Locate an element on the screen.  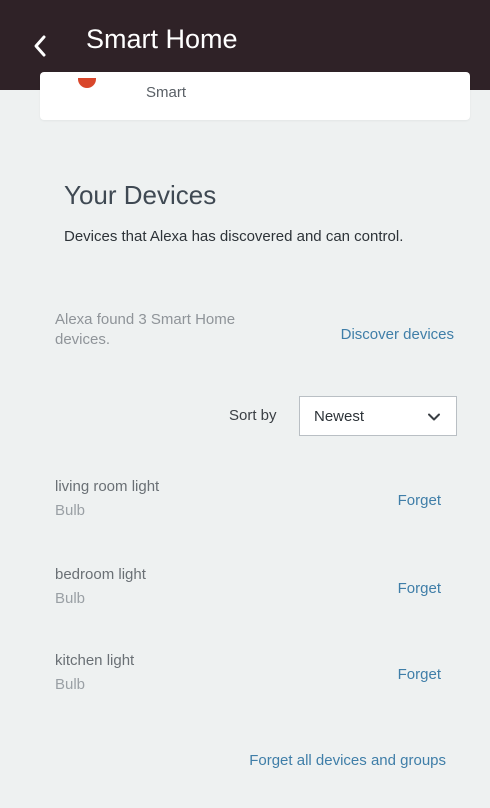
chevron-down-icon is located at coordinates (434, 417).